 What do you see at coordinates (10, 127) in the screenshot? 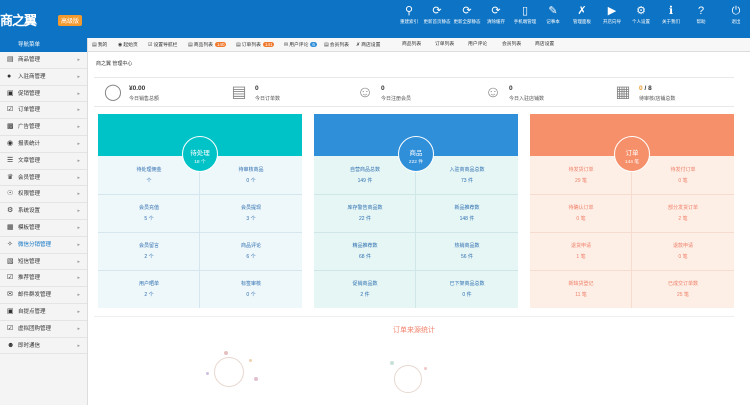
I see `ad-icon: ▩` at bounding box center [10, 127].